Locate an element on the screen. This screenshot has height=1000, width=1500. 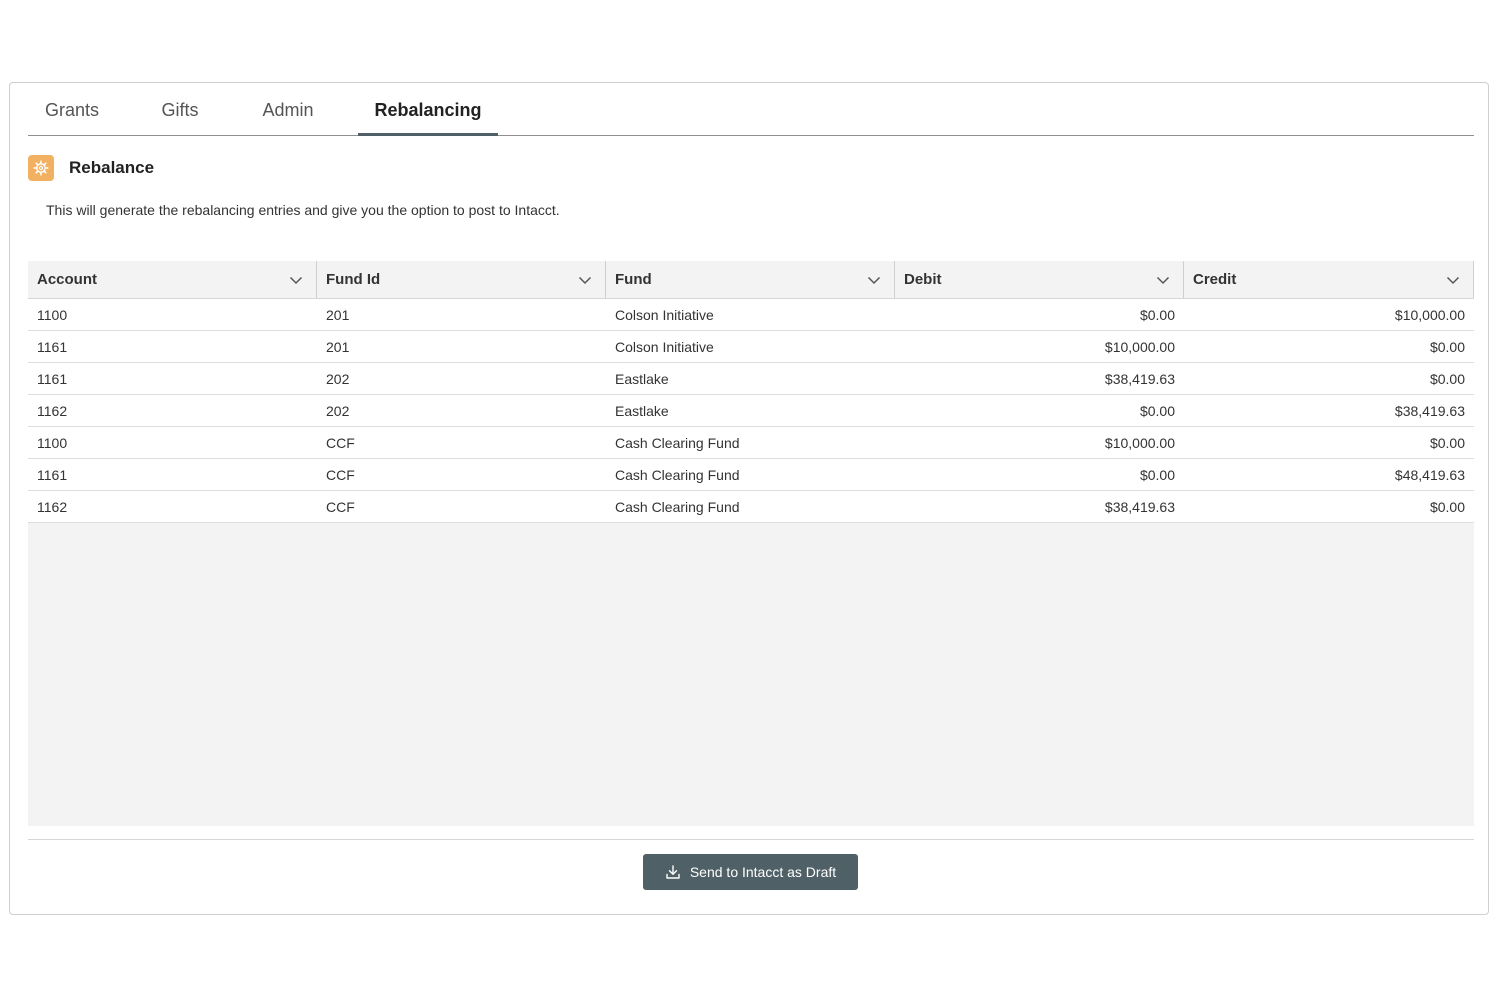
column-header-debit: Debit is located at coordinates (1039, 279).